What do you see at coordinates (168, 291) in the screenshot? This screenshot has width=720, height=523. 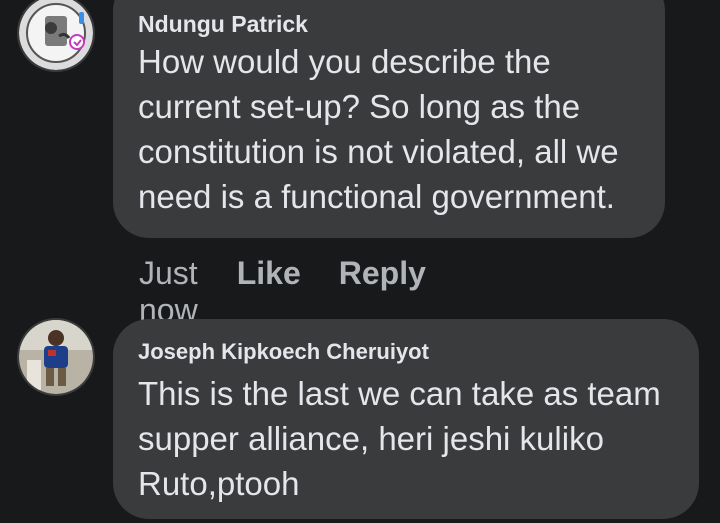 I see `comment-timestamp: Just now` at bounding box center [168, 291].